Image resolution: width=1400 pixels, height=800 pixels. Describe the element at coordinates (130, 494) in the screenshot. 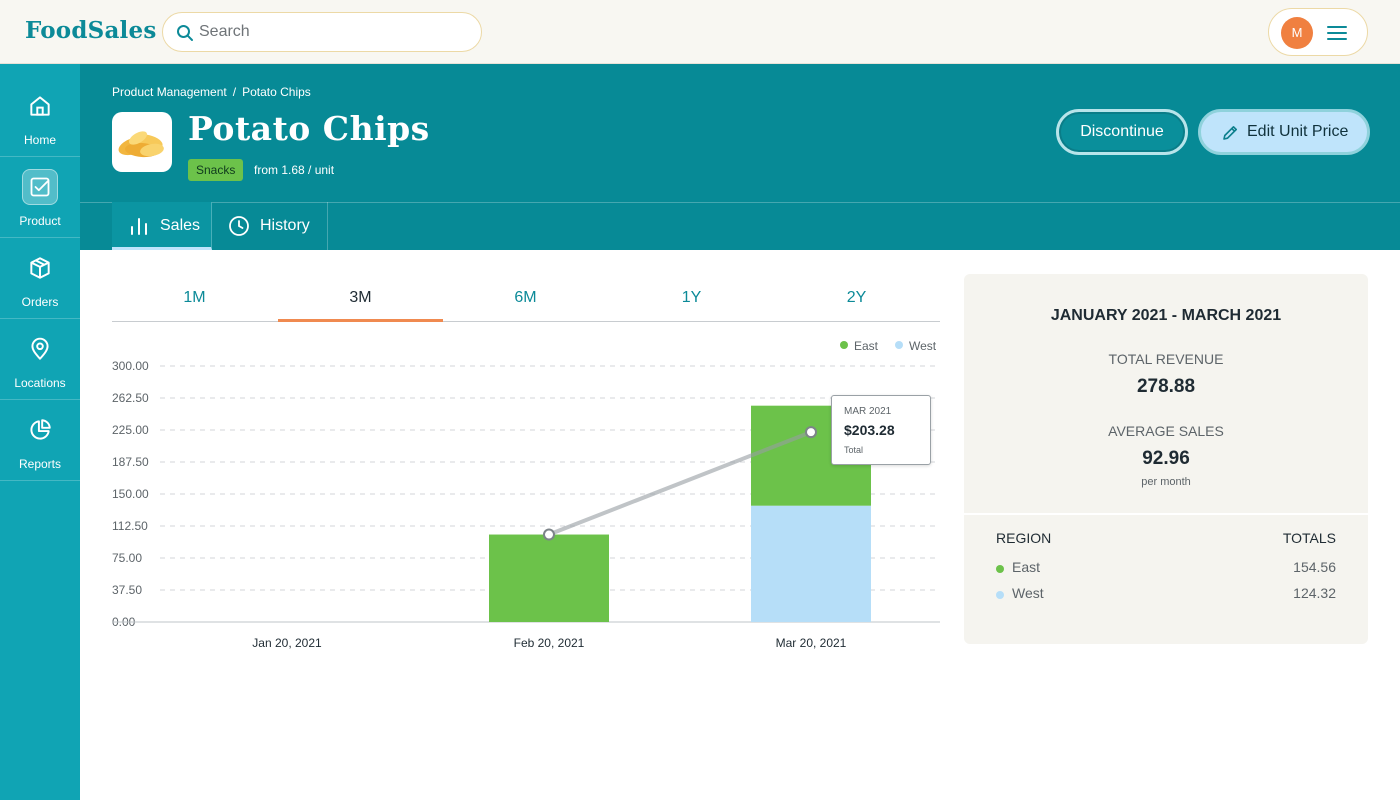

I see `y-tick-label: 150.00` at that location.